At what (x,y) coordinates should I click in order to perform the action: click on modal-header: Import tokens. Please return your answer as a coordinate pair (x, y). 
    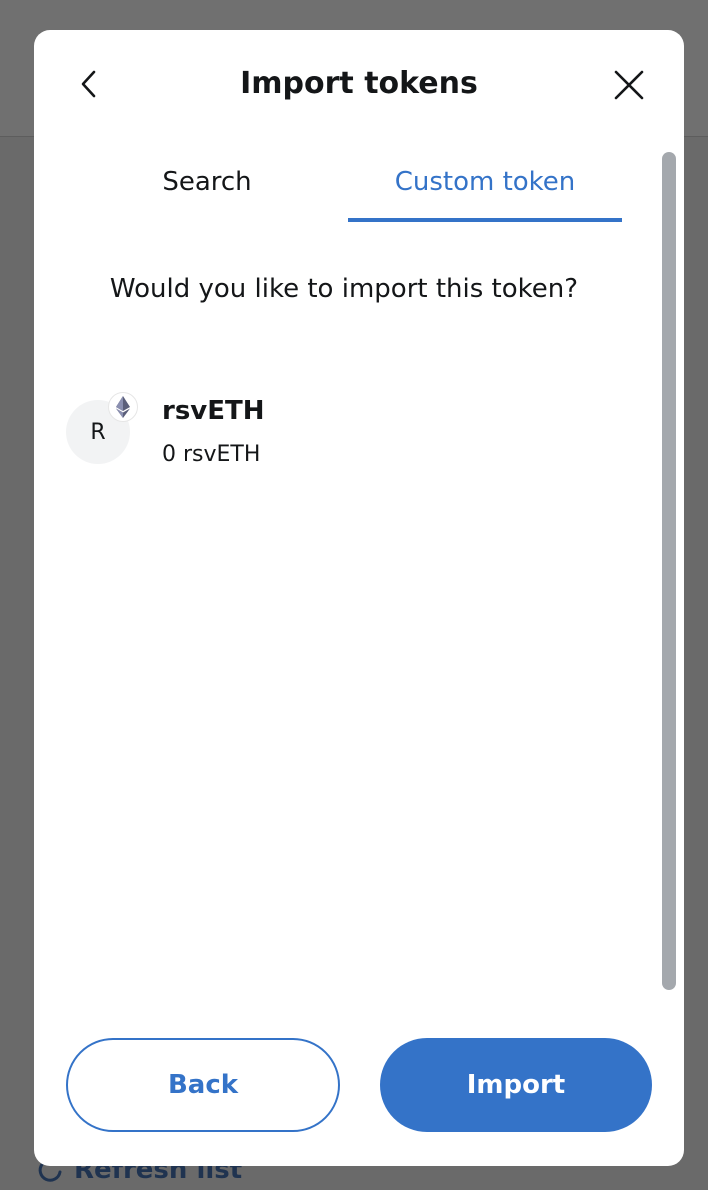
    Looking at the image, I should click on (359, 86).